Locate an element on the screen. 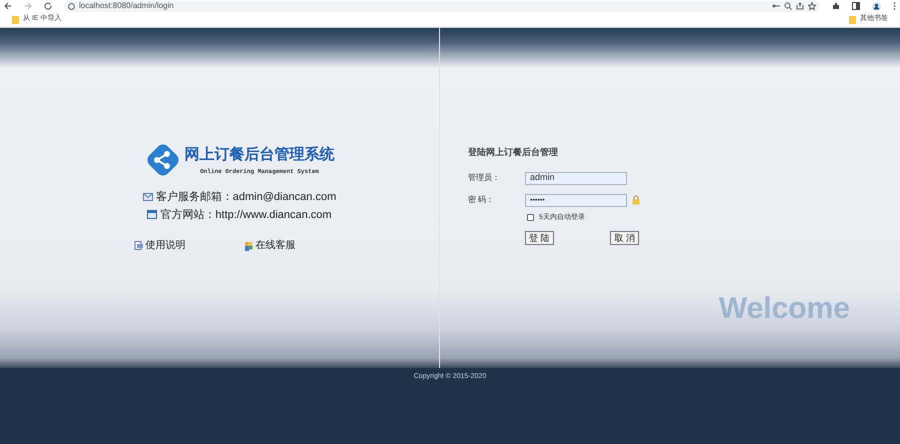  help-link: 在线客服 is located at coordinates (270, 245).